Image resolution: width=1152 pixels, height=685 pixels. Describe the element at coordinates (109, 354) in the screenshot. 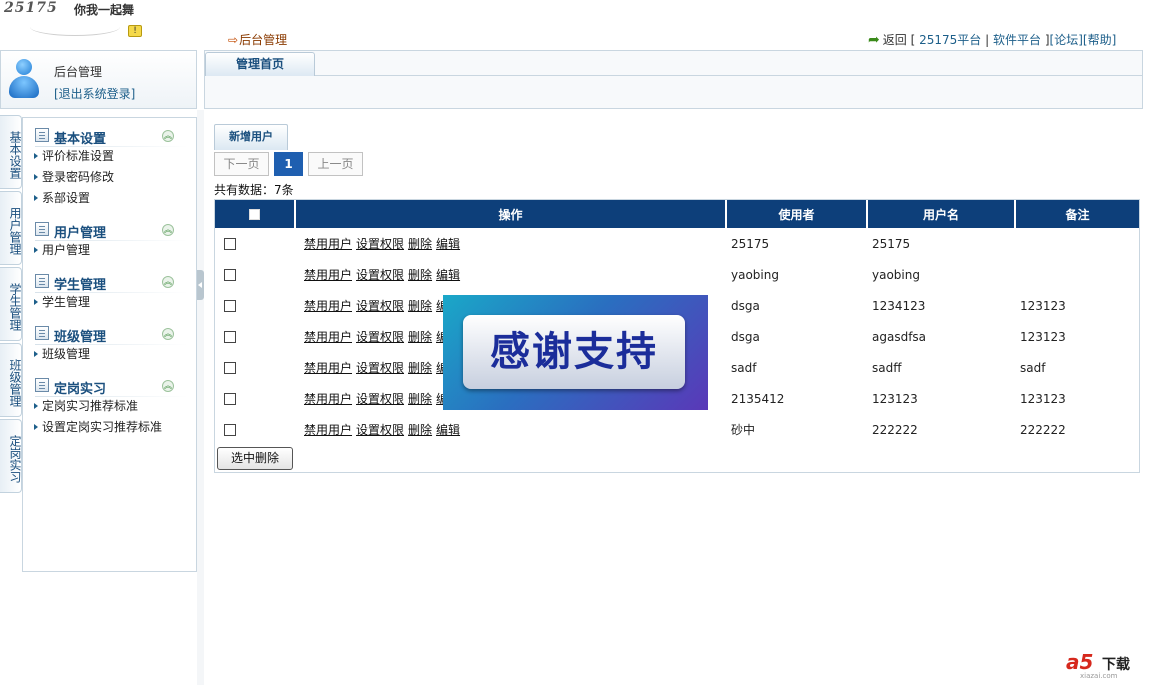

I see `menu-item-class-management: 班级管理` at that location.